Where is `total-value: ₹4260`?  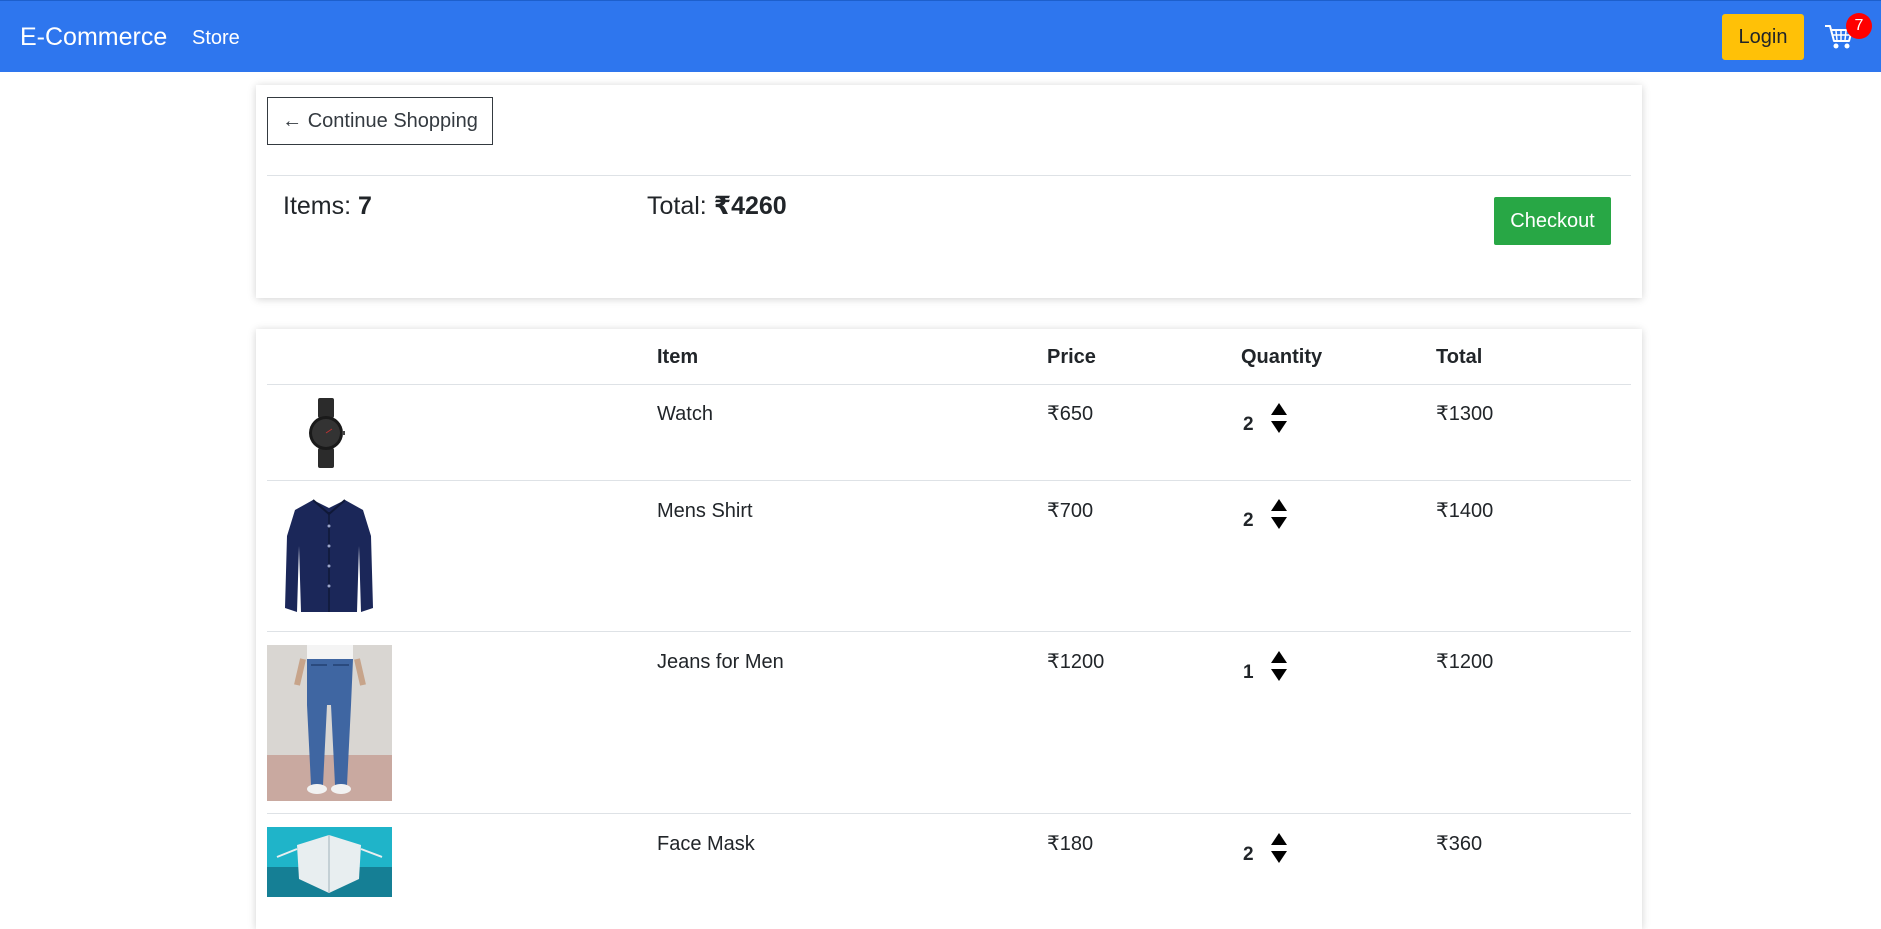 total-value: ₹4260 is located at coordinates (750, 206).